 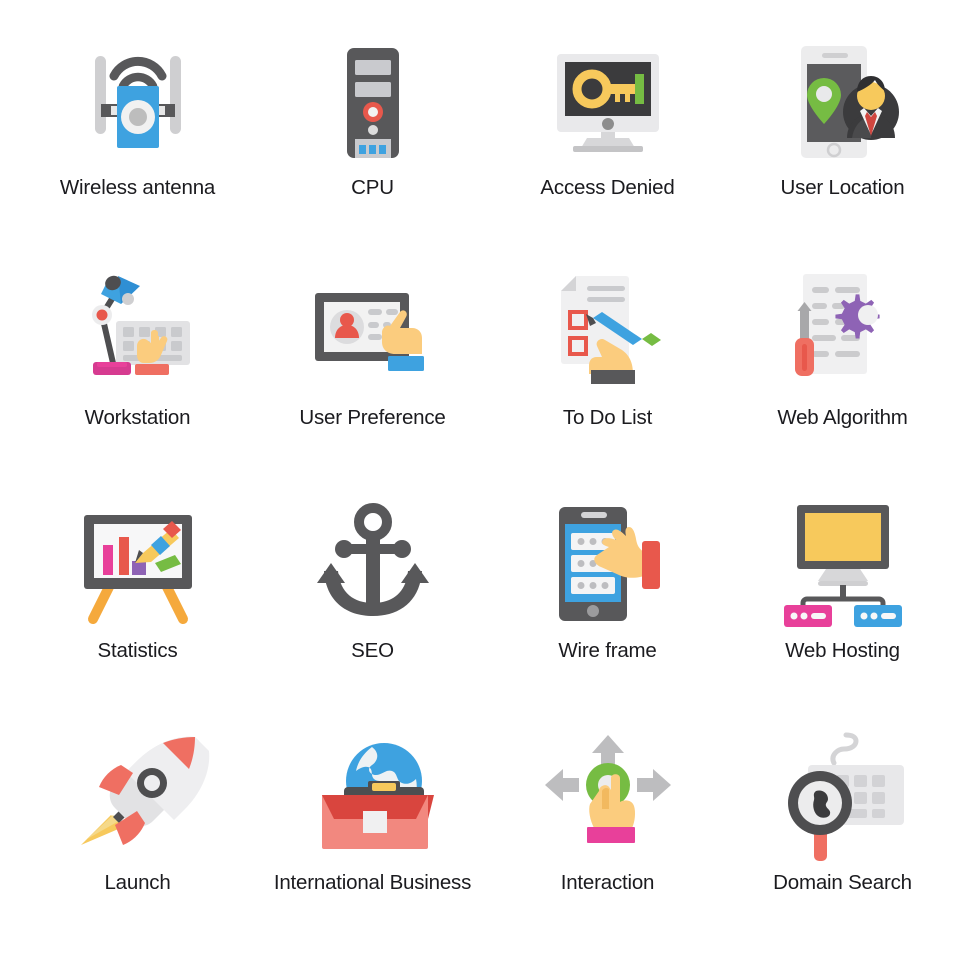 I want to click on domain-search-icon, so click(x=843, y=797).